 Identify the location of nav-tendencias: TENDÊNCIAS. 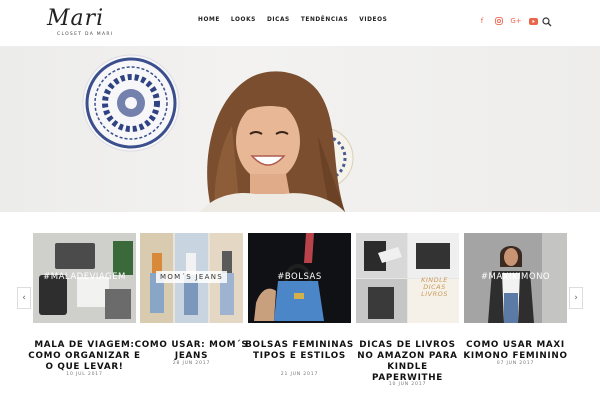
(324, 20).